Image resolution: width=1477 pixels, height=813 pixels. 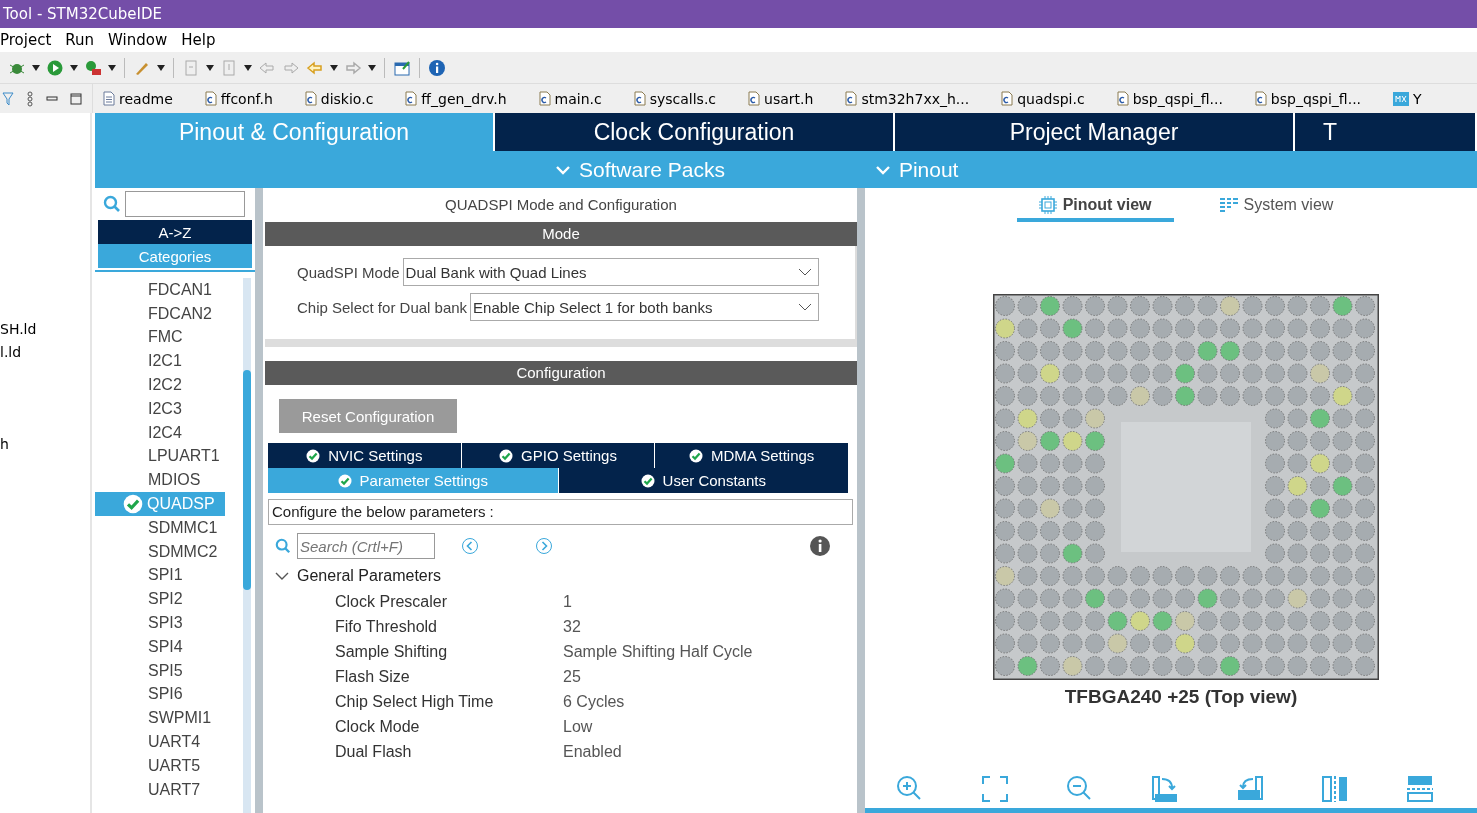 I want to click on peripheral-item: SPI2, so click(x=155, y=599).